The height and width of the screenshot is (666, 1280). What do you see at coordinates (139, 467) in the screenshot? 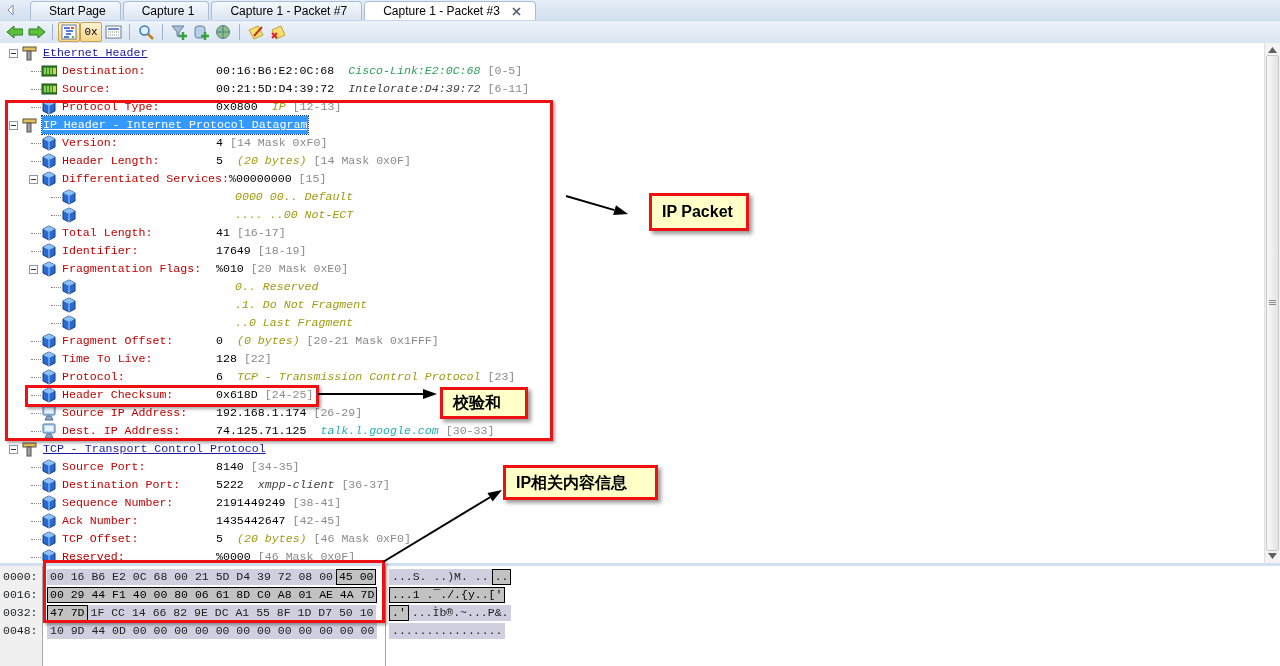
I see `field-label: Source Port:` at bounding box center [139, 467].